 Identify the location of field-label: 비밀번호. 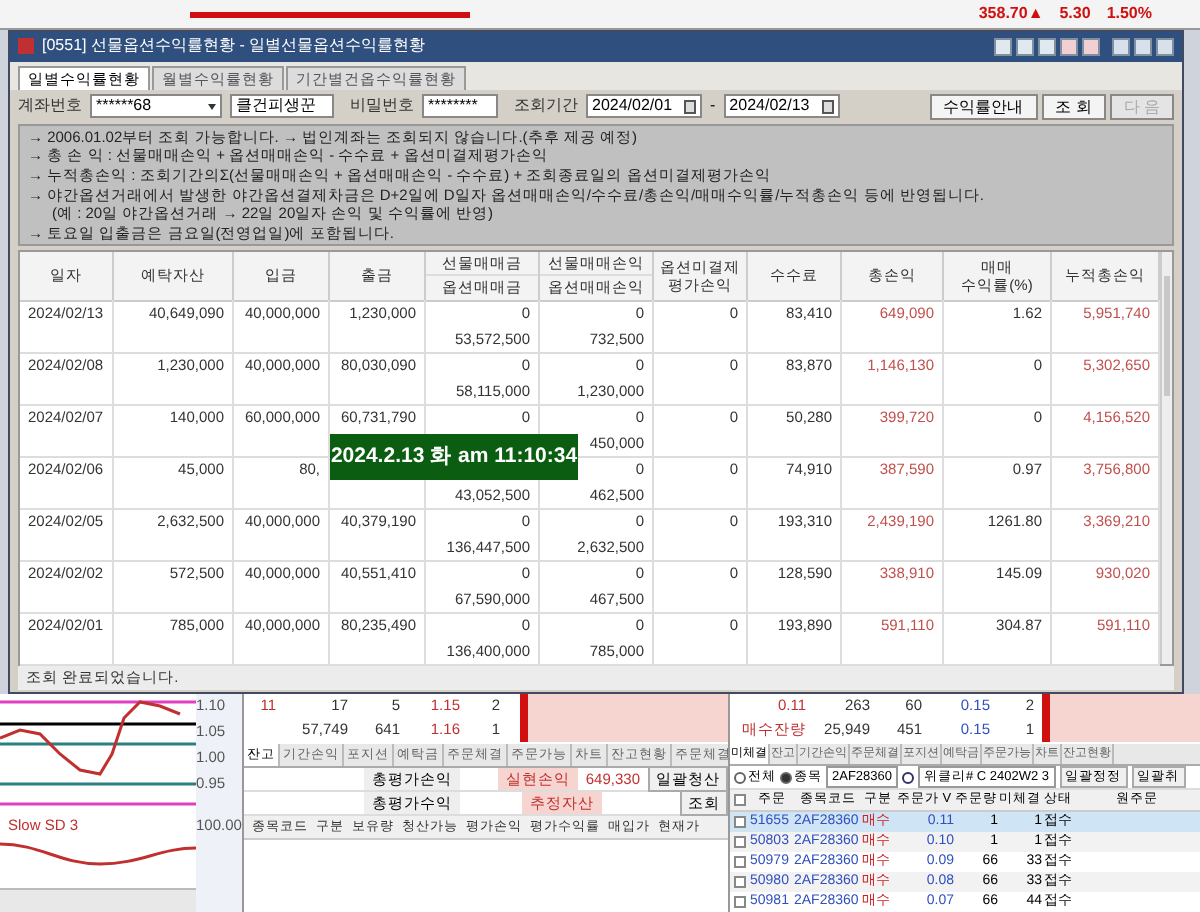
(382, 106).